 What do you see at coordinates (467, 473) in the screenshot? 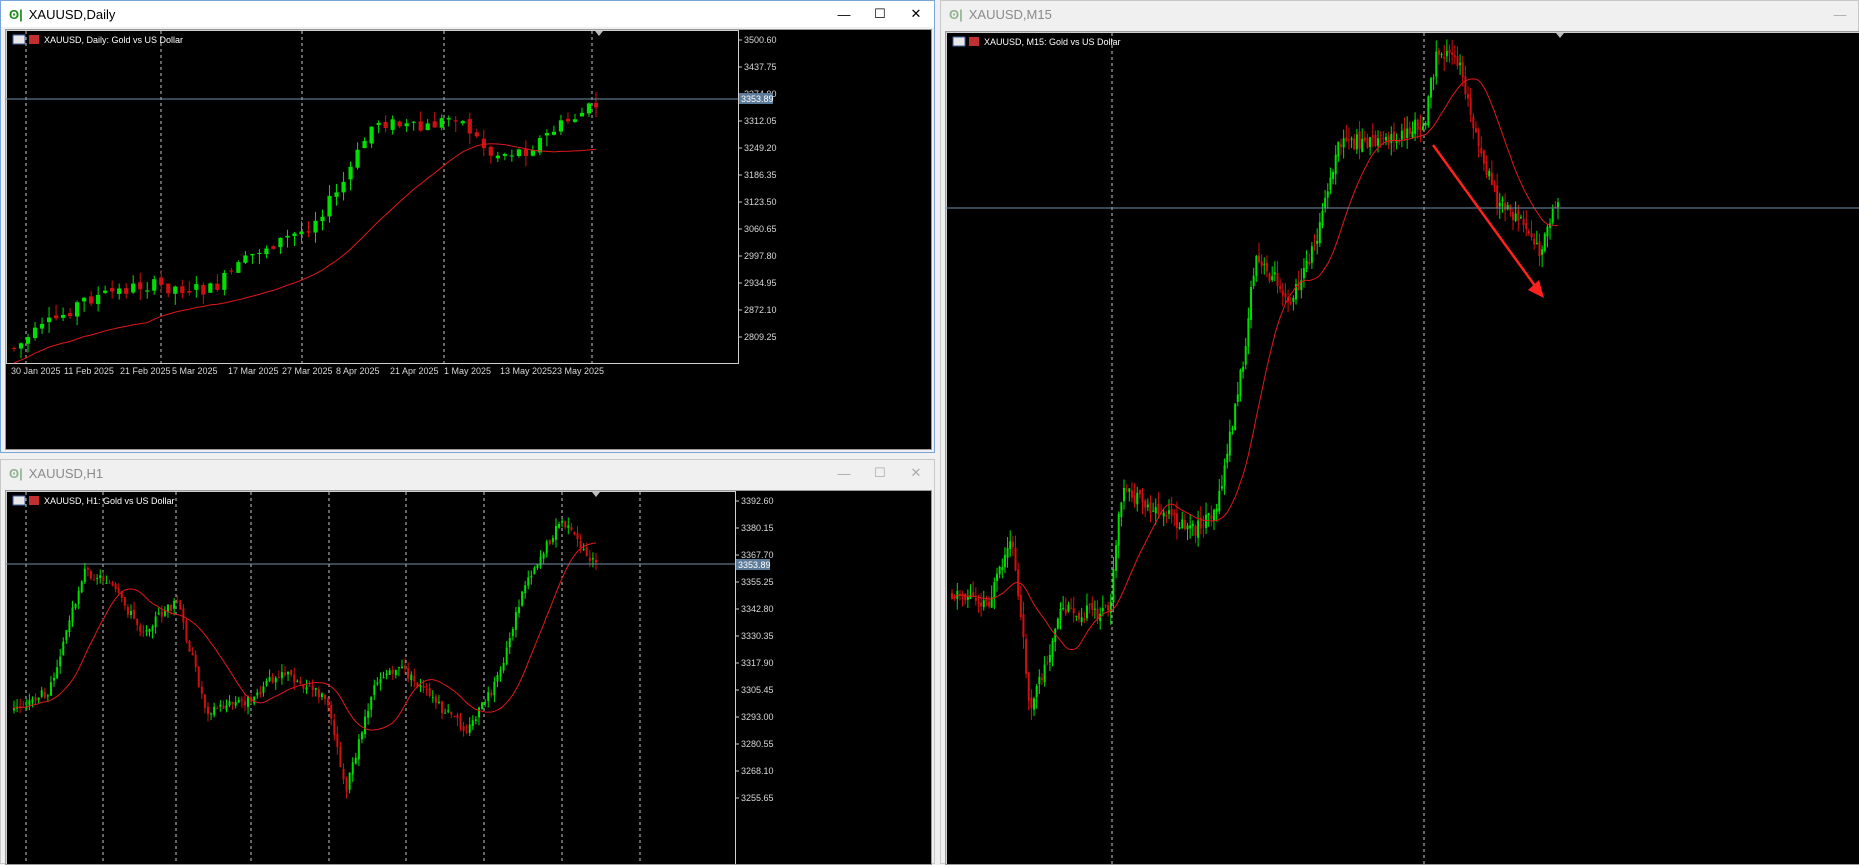
I see `window-title-bar: ʘ| XAUUSD,H1 — ☐ ✕` at bounding box center [467, 473].